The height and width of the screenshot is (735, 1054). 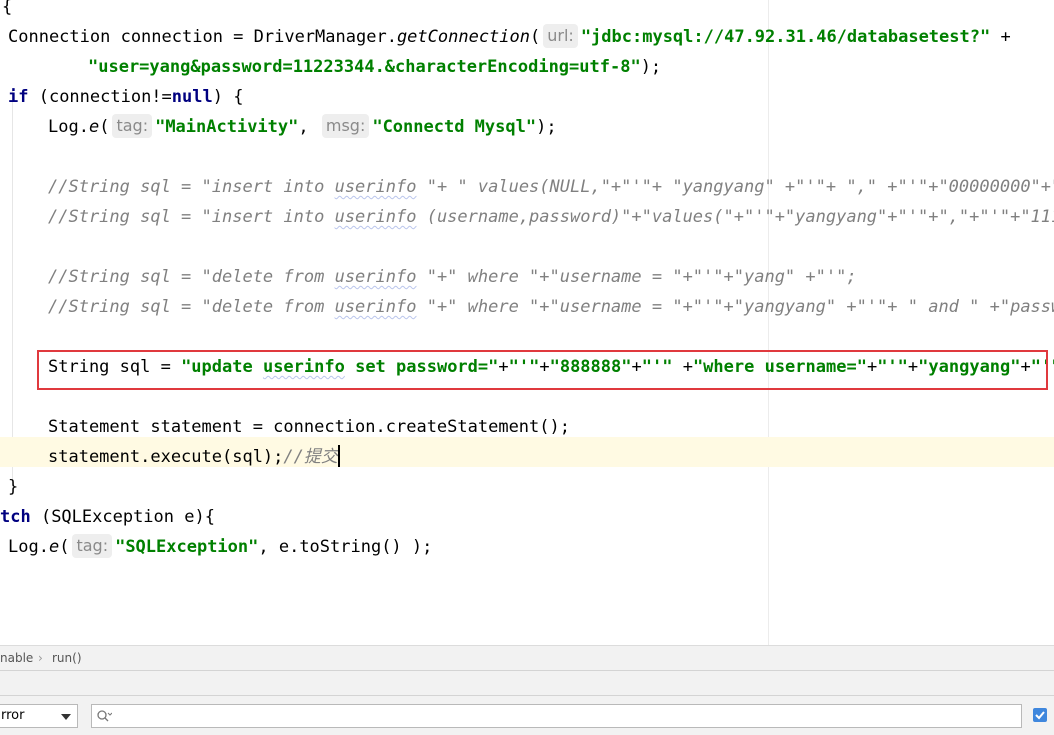 I want to click on tool-window-header, so click(x=527, y=682).